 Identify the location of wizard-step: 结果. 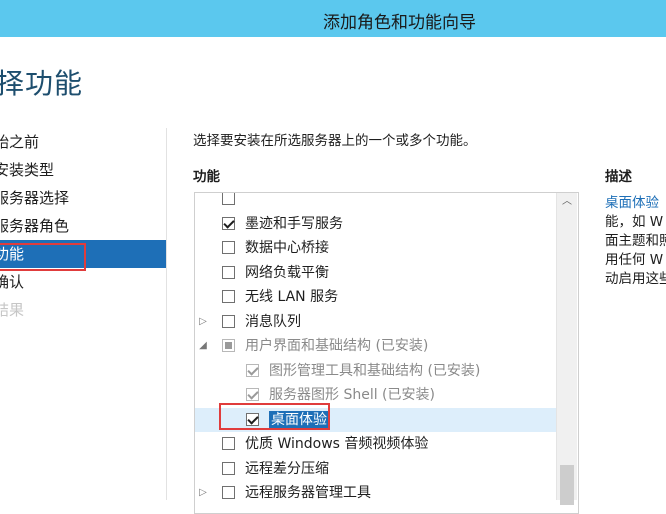
(83, 310).